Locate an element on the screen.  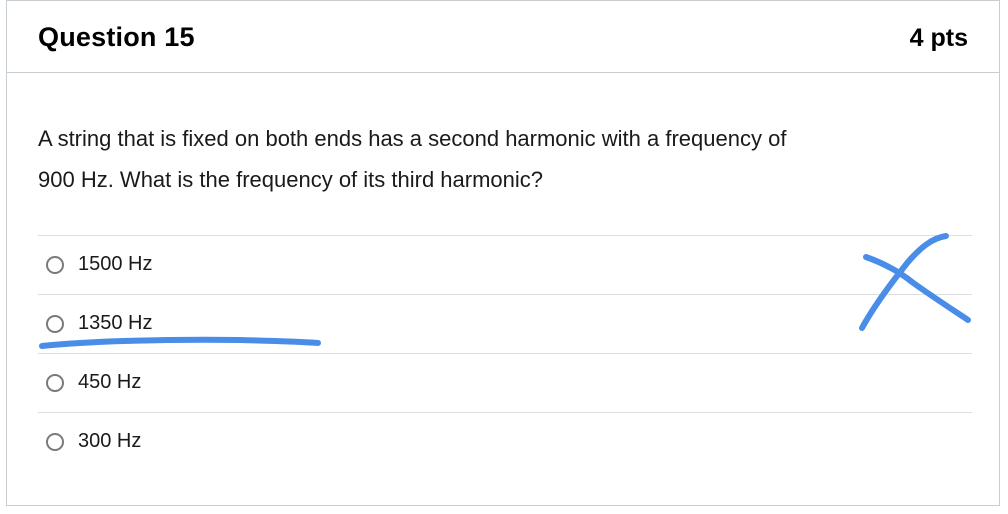
answer-option-1500-hz: 1500 Hz is located at coordinates (505, 264).